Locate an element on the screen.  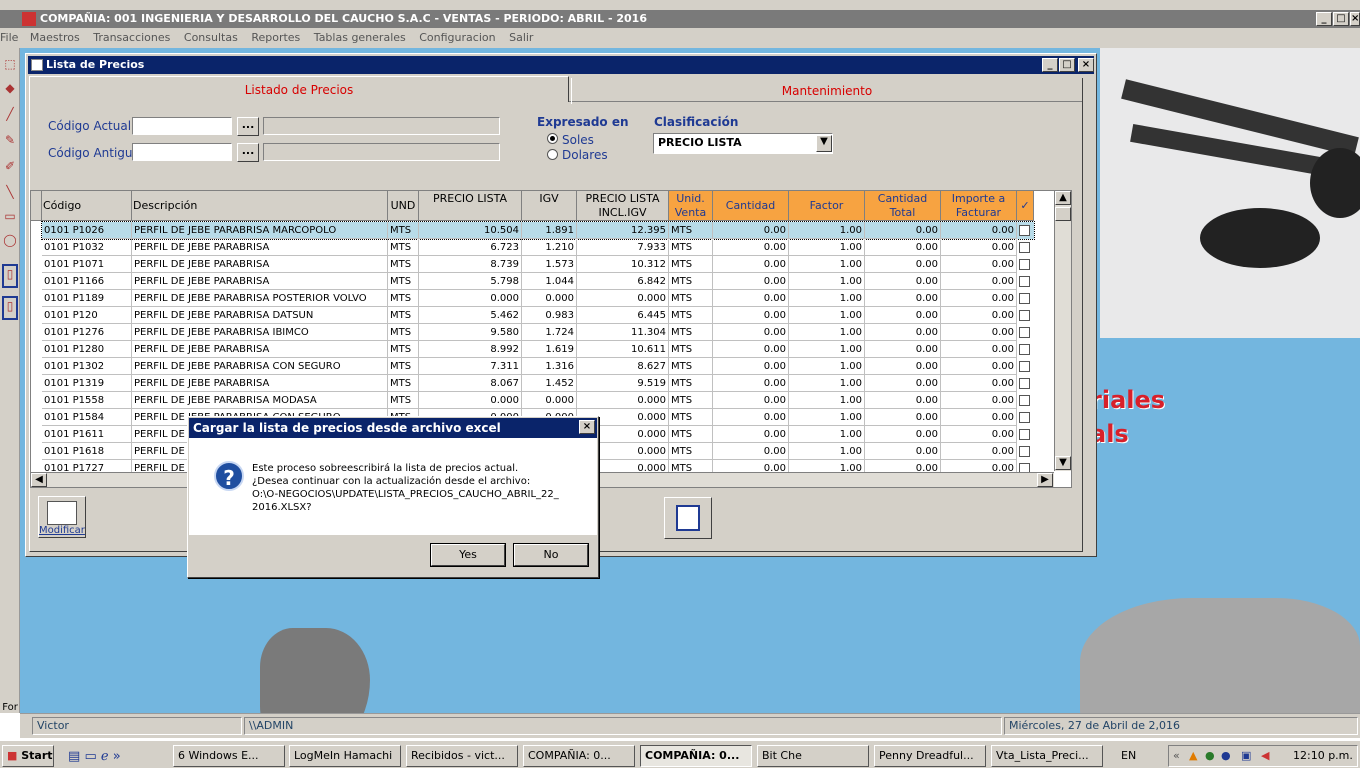
menu-file: File is located at coordinates (9, 37).